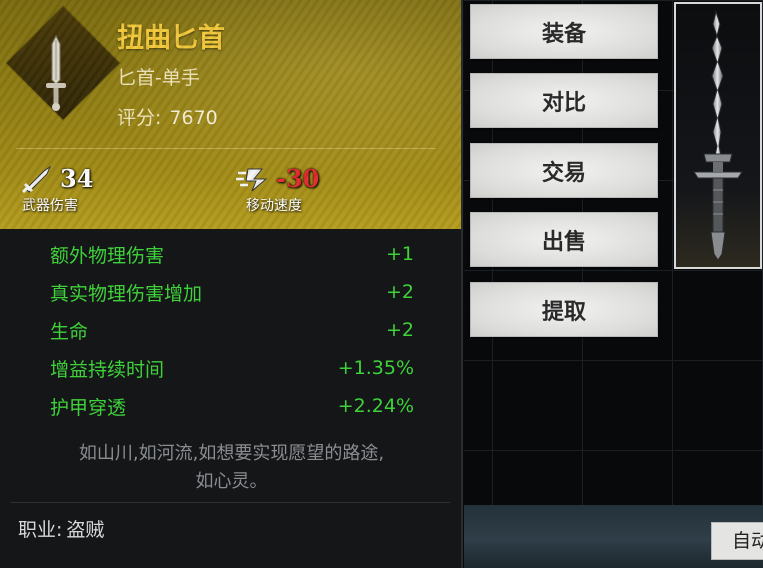 The image size is (763, 568). I want to click on attribute-value: +1, so click(399, 254).